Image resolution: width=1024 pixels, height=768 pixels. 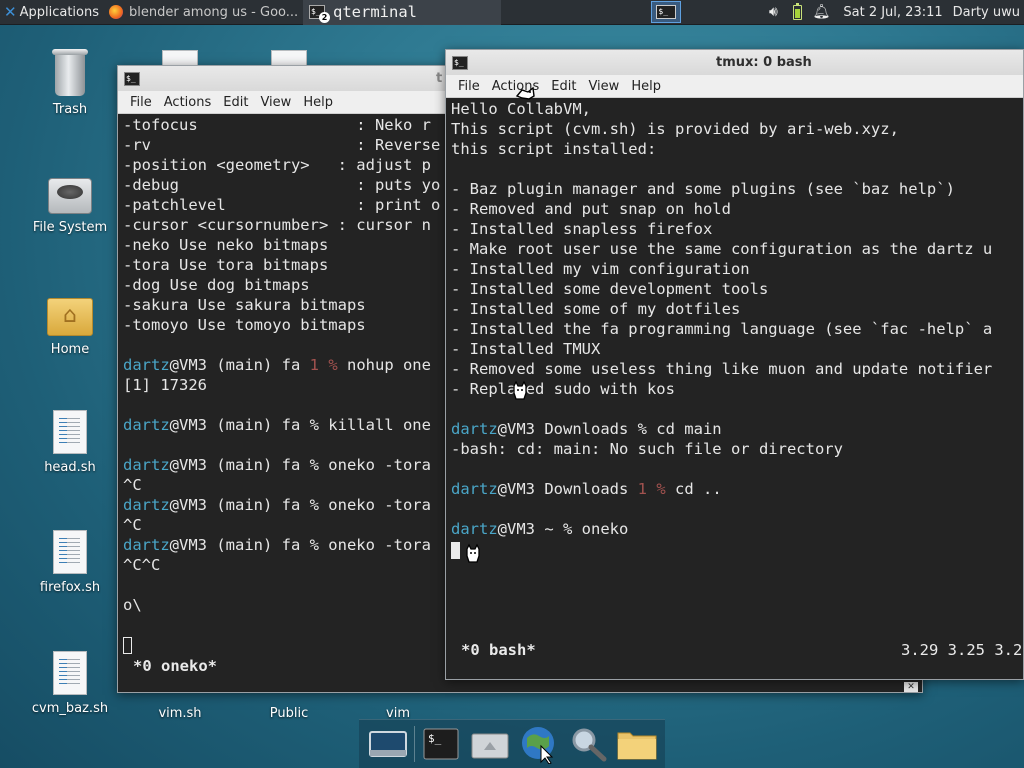 I want to click on terminal-text: this script installed:, so click(x=554, y=149).